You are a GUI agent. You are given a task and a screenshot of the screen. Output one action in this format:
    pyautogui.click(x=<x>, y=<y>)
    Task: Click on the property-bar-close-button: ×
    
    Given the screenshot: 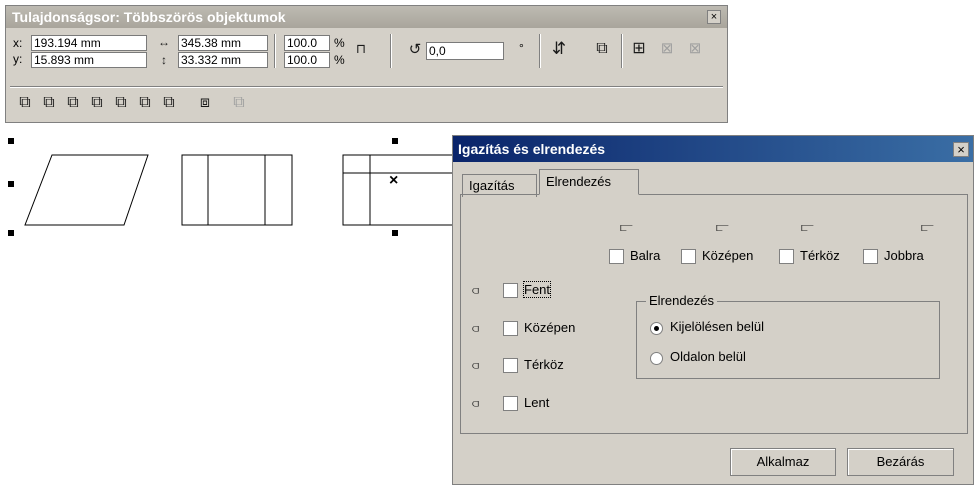 What is the action you would take?
    pyautogui.click(x=714, y=17)
    